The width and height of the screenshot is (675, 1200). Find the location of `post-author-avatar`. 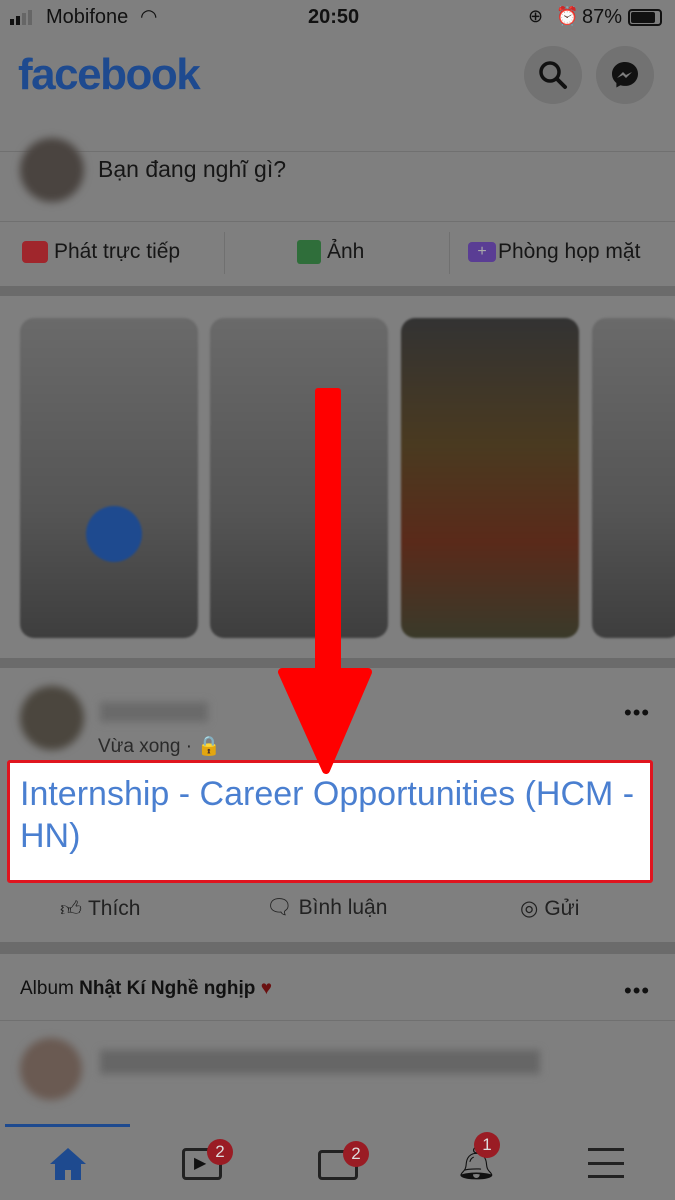

post-author-avatar is located at coordinates (52, 718).